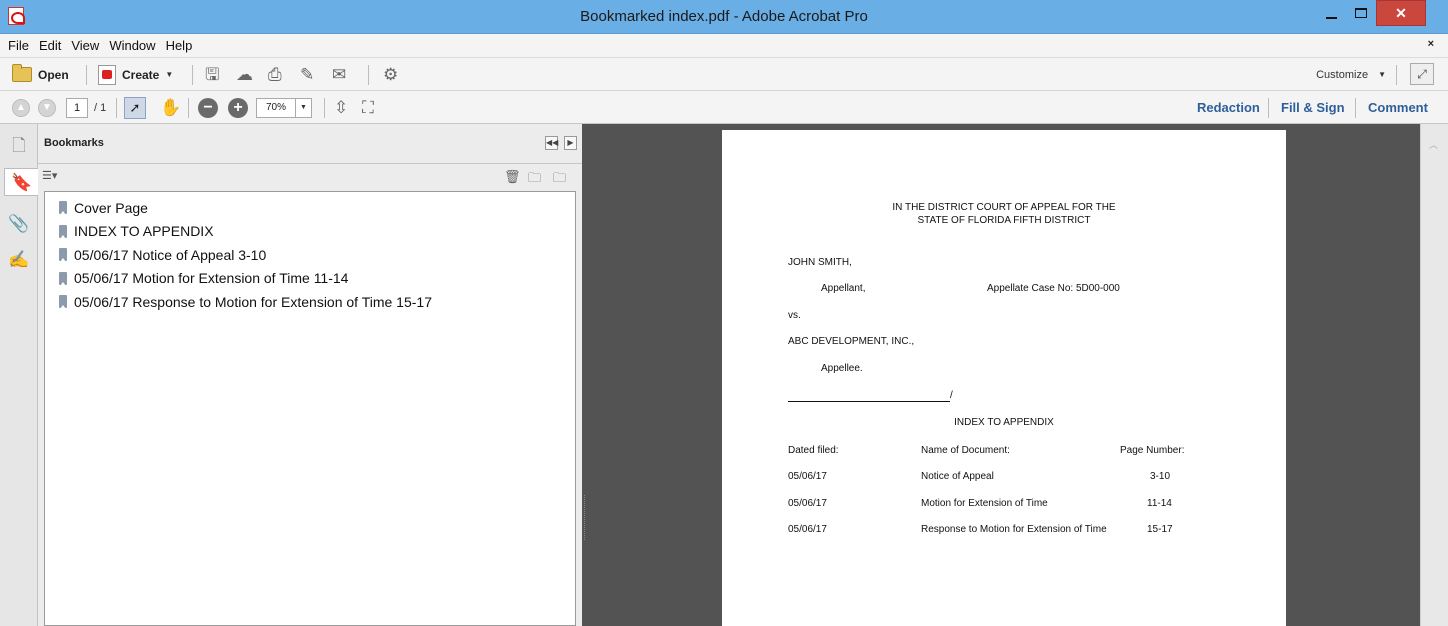  I want to click on new-bookmark-icon: 🗀, so click(535, 177).